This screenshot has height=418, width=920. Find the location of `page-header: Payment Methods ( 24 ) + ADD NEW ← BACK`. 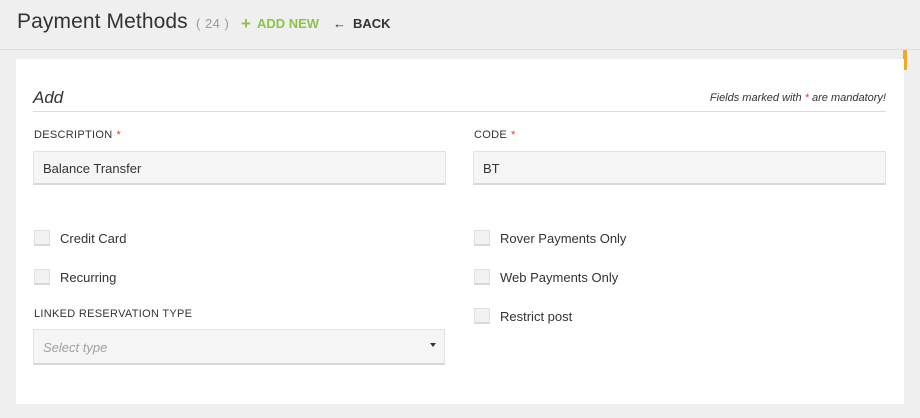

page-header: Payment Methods ( 24 ) + ADD NEW ← BACK is located at coordinates (460, 25).